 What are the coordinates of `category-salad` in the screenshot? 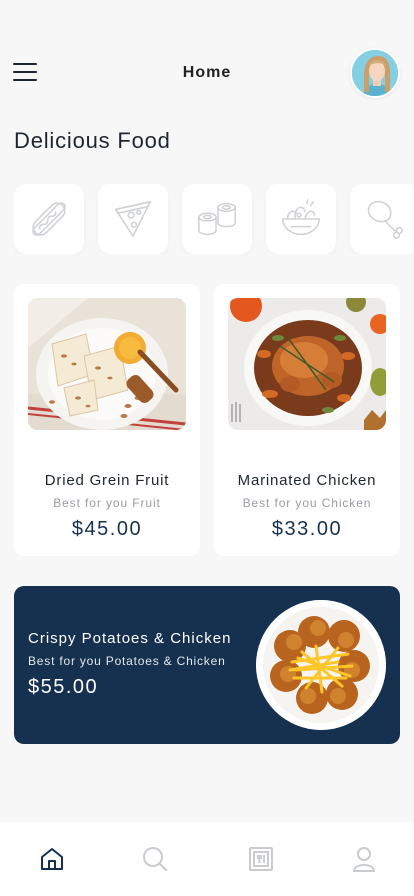 It's located at (301, 219).